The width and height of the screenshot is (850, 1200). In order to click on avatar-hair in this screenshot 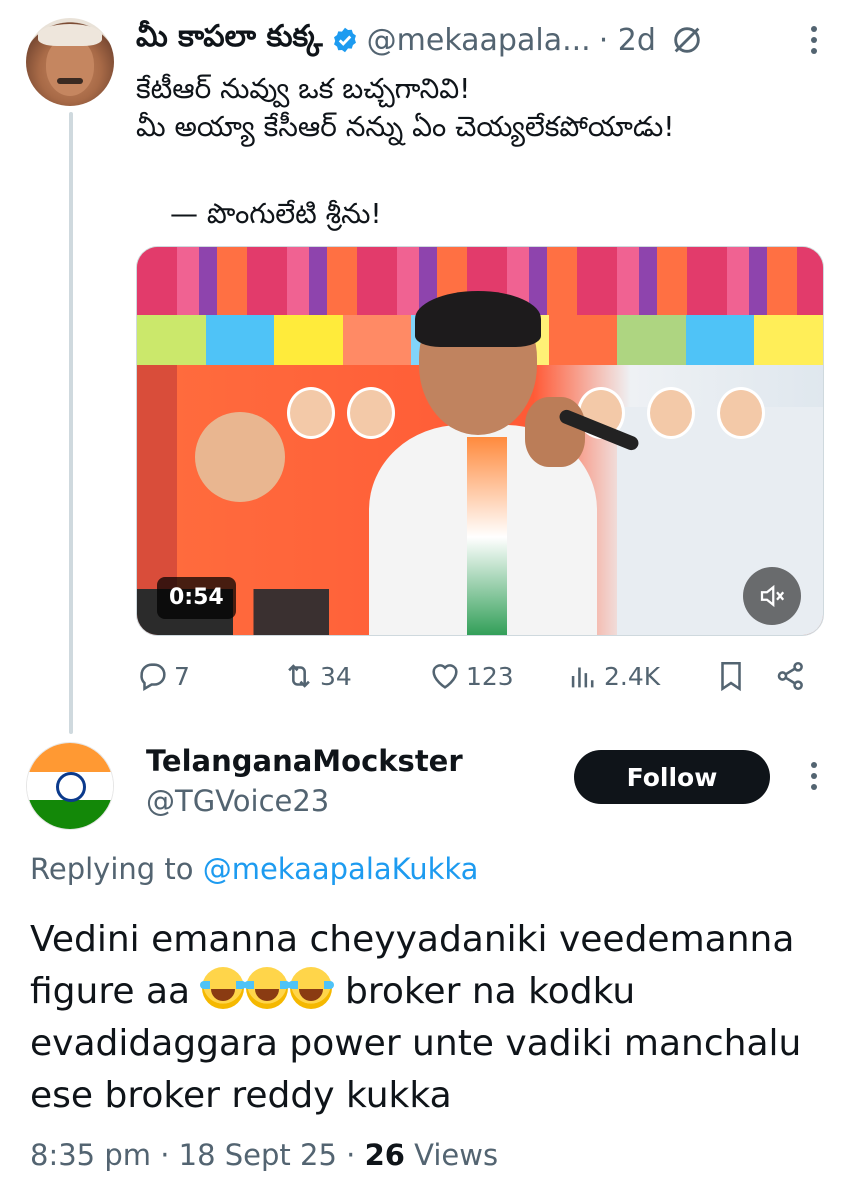, I will do `click(70, 35)`.